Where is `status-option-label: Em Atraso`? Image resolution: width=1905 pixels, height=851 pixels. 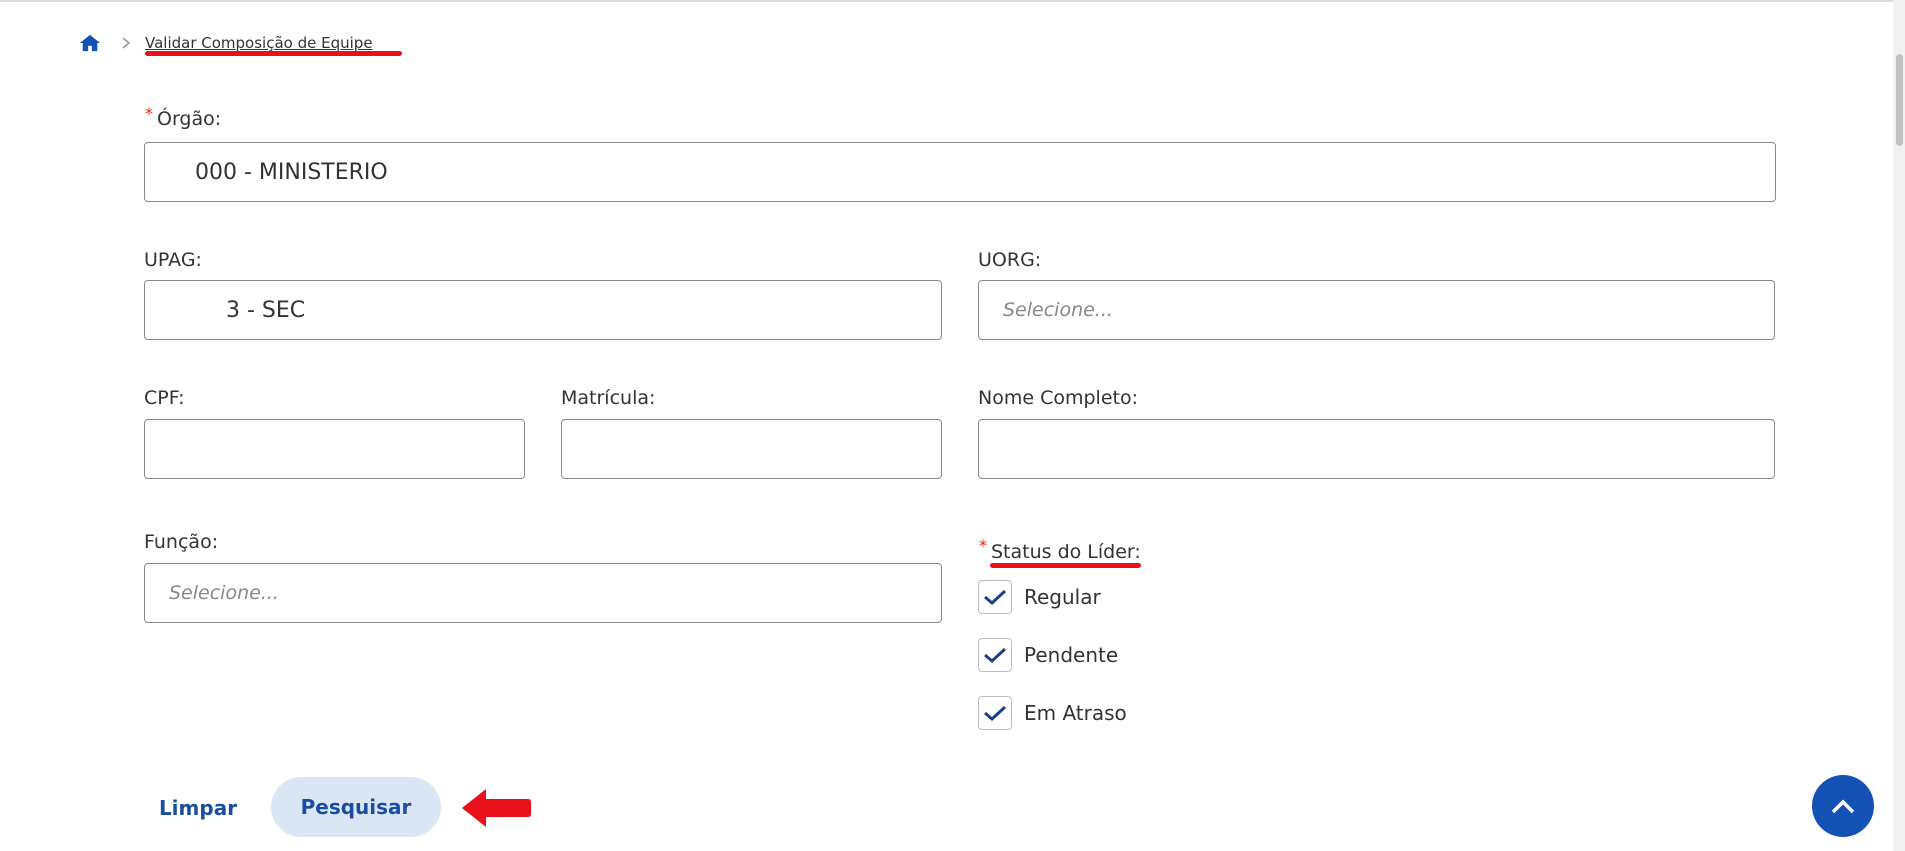
status-option-label: Em Atraso is located at coordinates (1075, 713).